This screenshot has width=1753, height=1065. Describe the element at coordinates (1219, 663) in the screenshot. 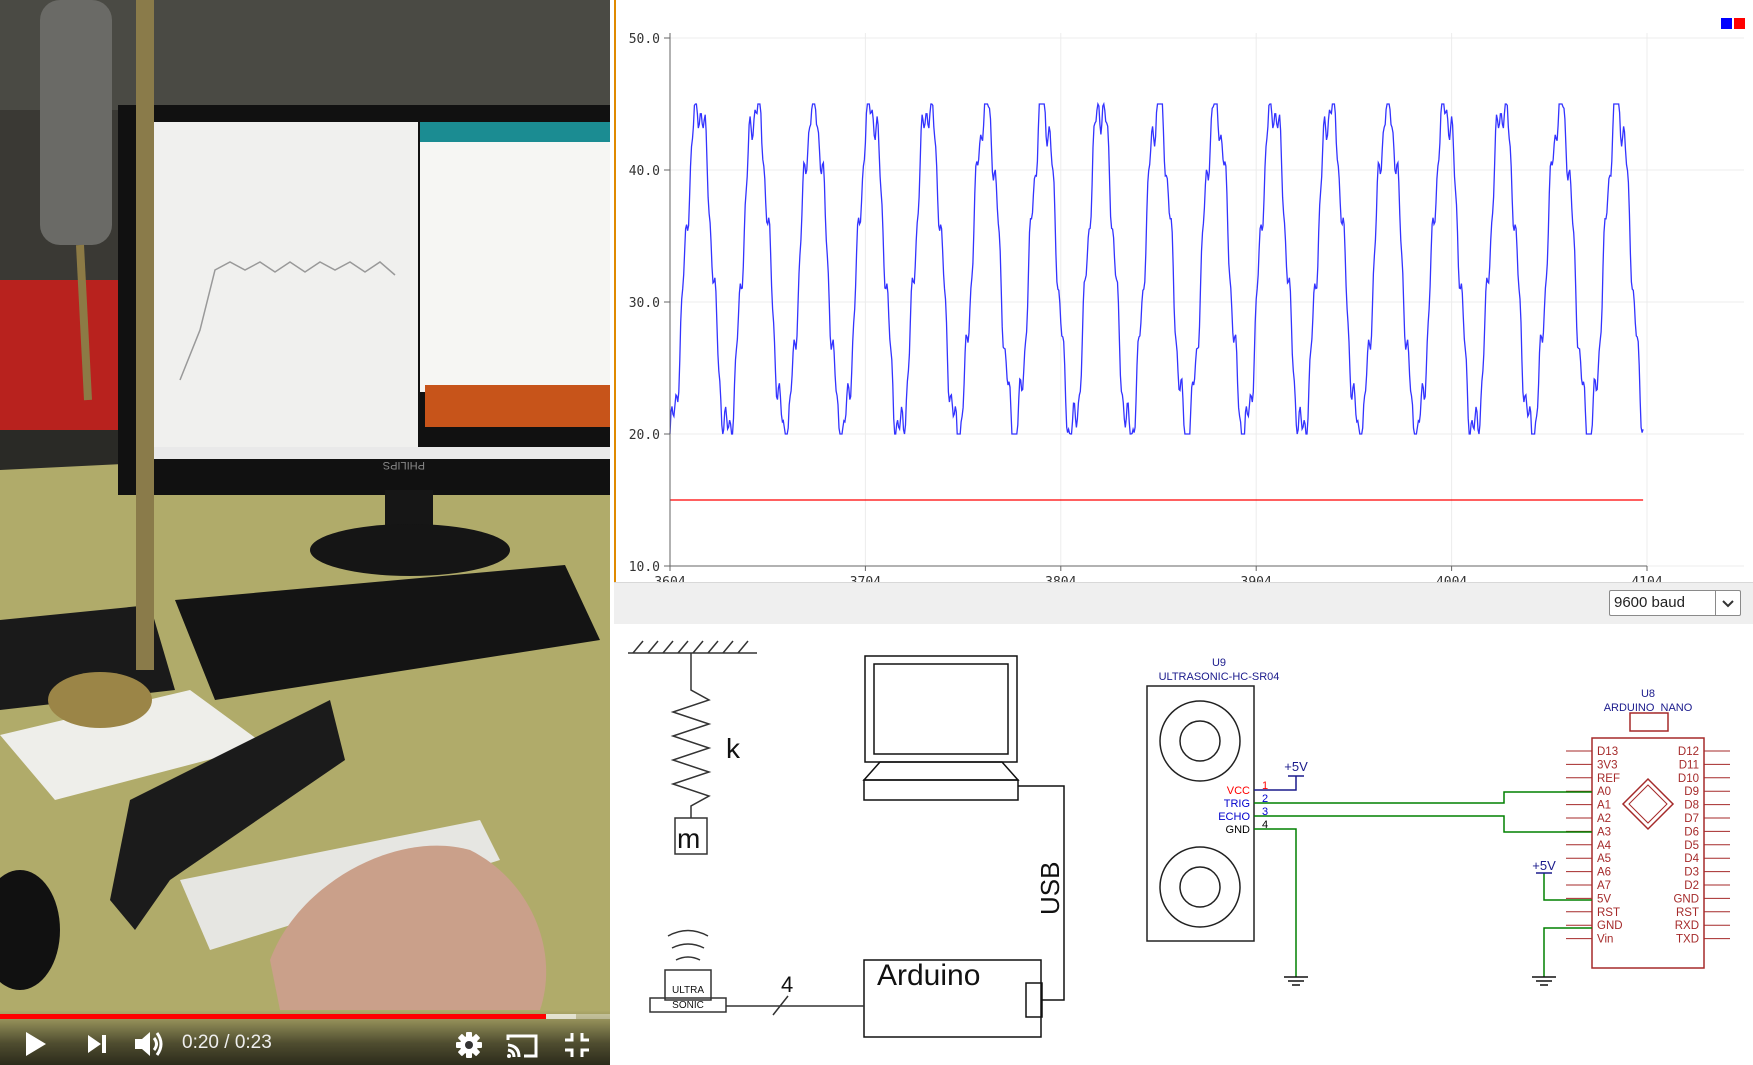

I see `u9-ref: U9` at that location.